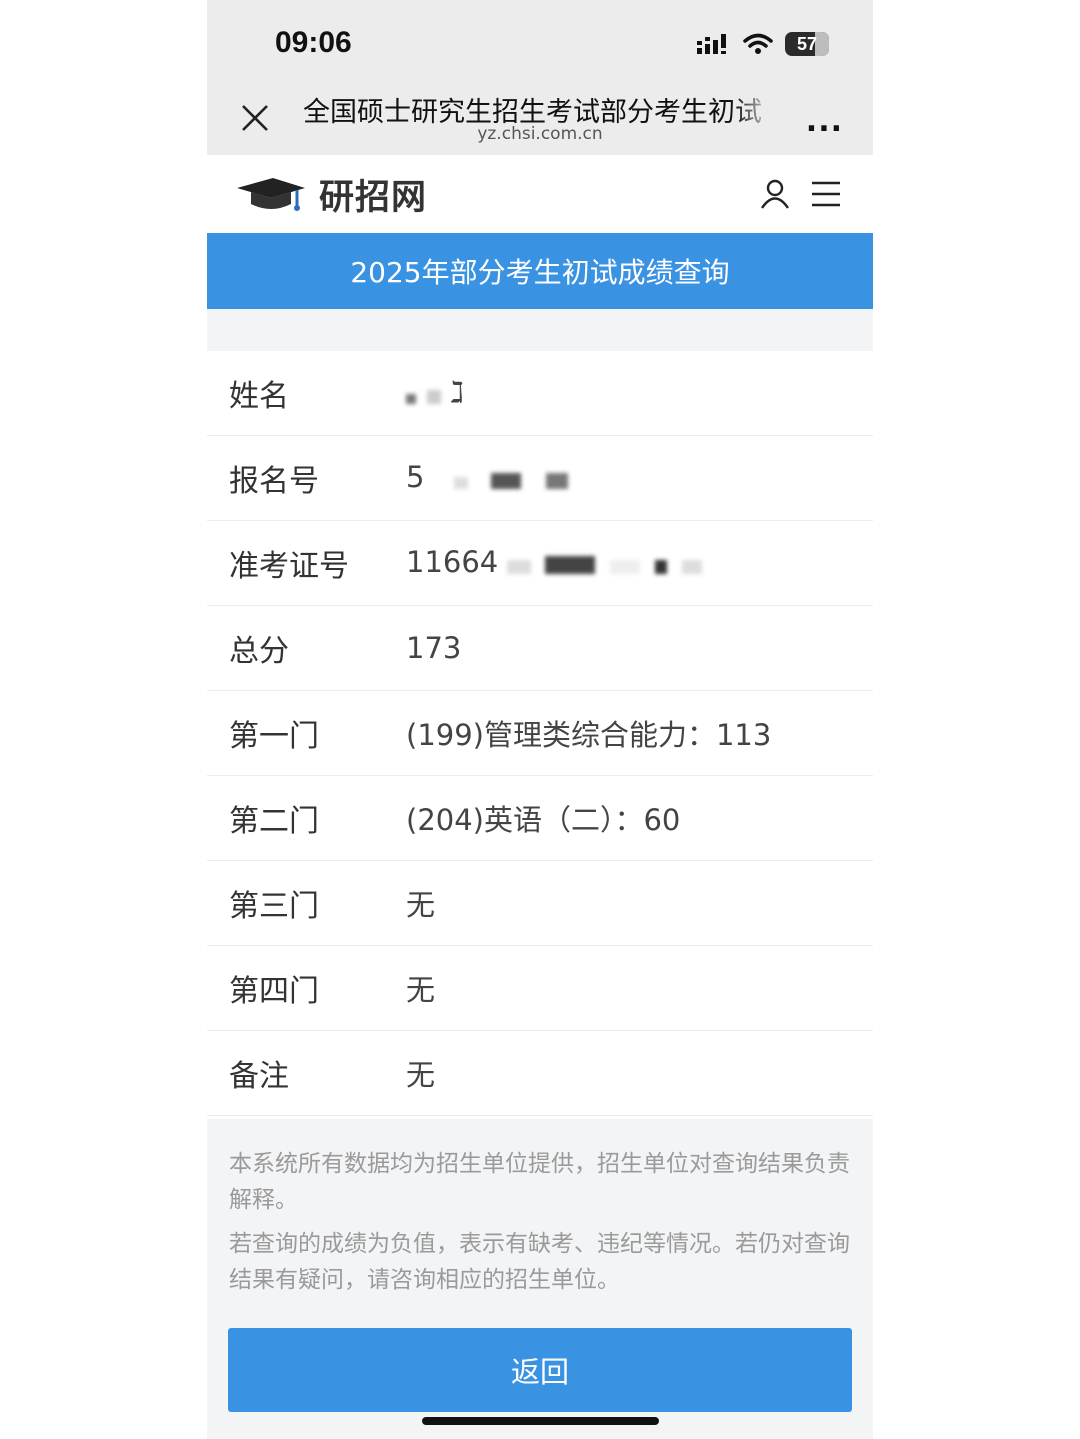  Describe the element at coordinates (775, 194) in the screenshot. I see `user-icon` at that location.